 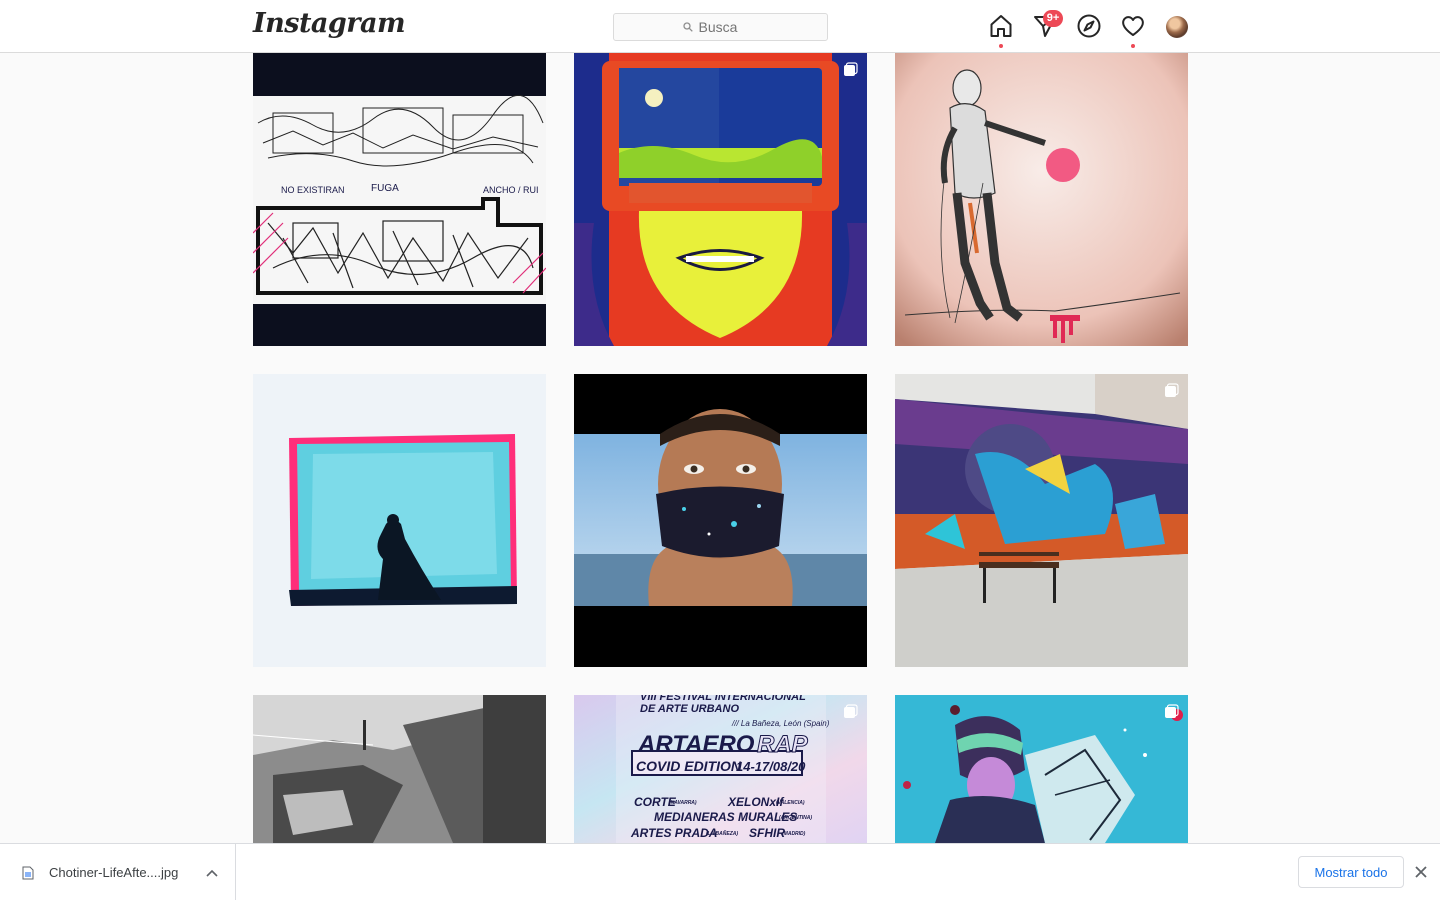 What do you see at coordinates (771, 766) in the screenshot?
I see `poster-line: 14-17/08/20` at bounding box center [771, 766].